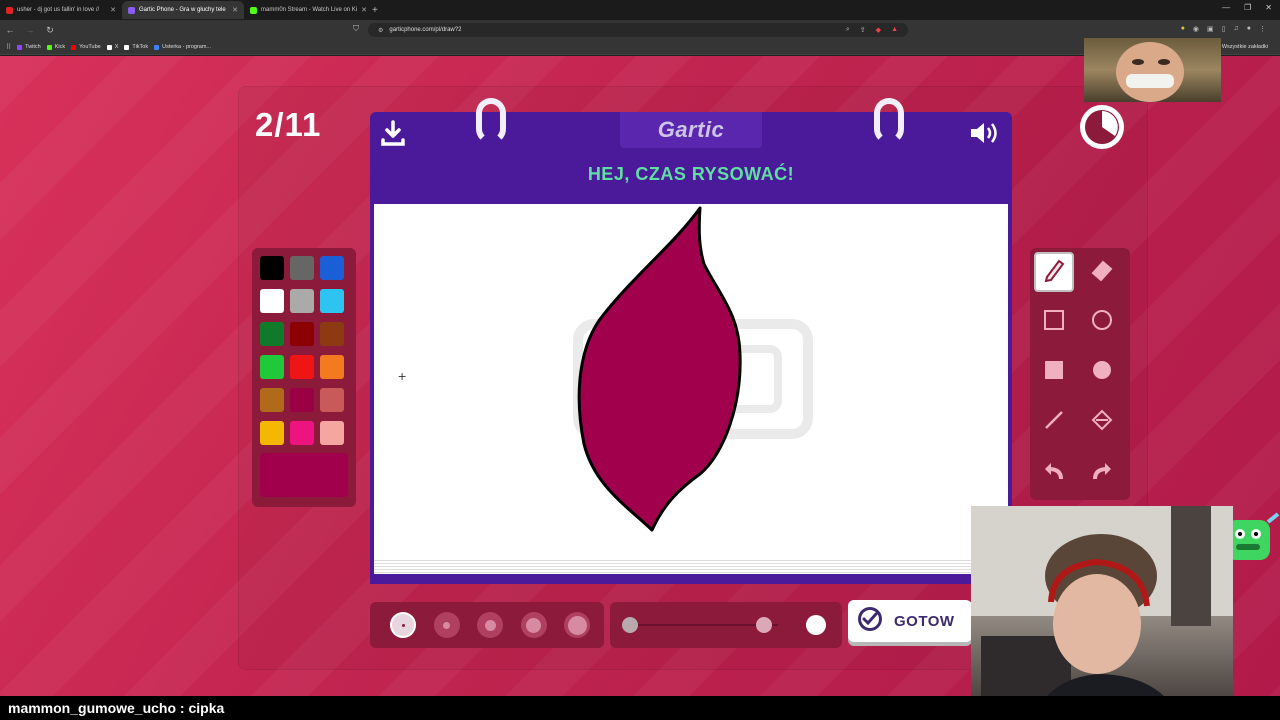 The width and height of the screenshot is (1280, 720). Describe the element at coordinates (1102, 472) in the screenshot. I see `redo-tool-button` at that location.